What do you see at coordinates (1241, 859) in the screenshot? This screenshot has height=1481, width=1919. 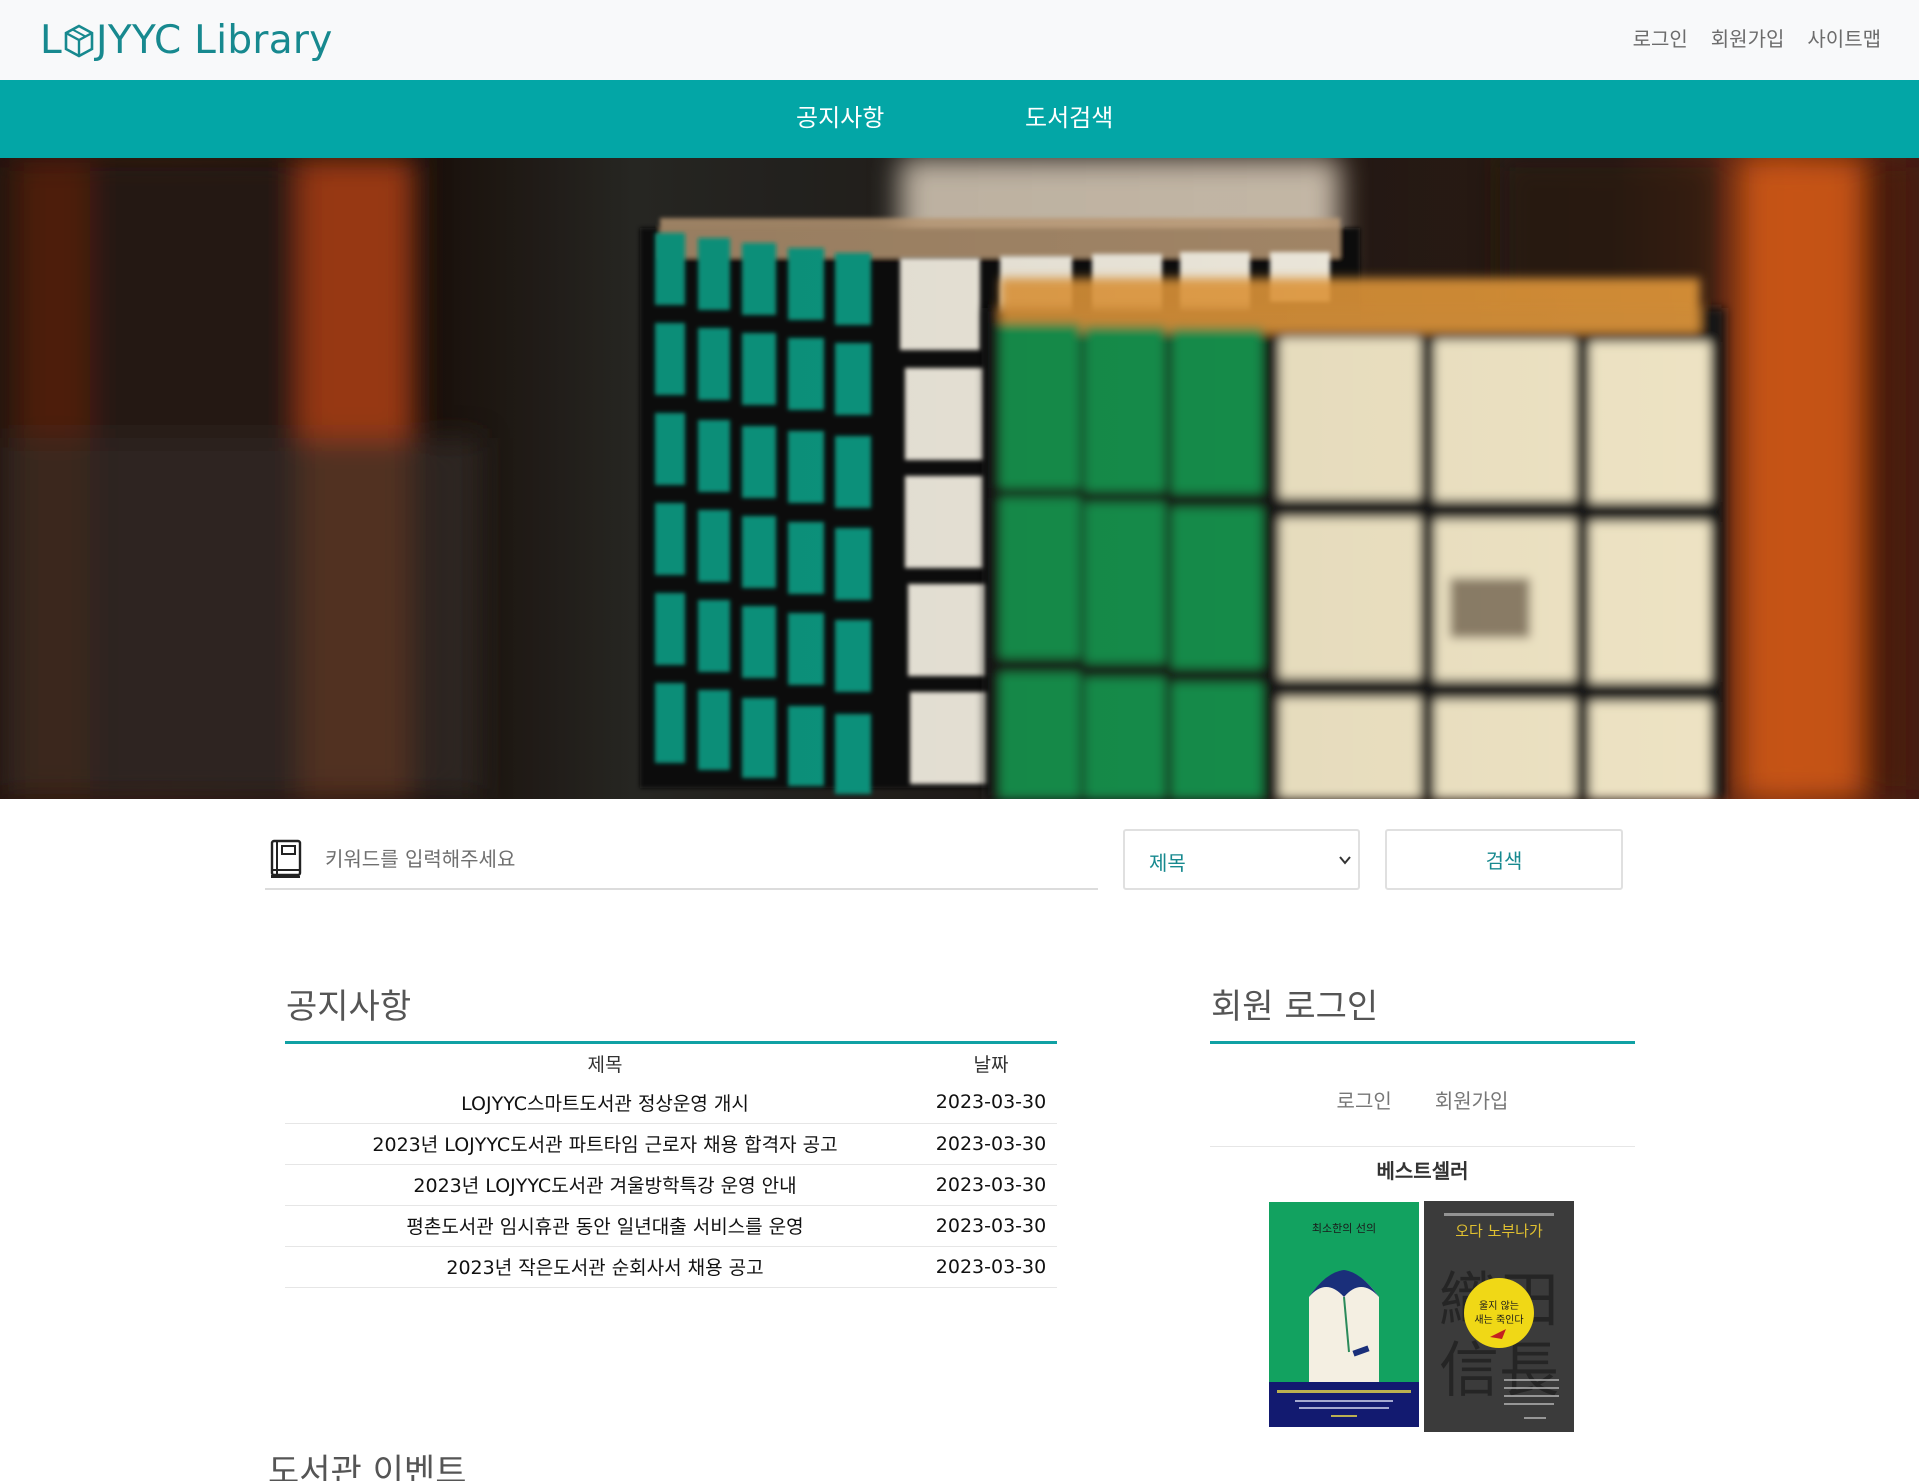 I see `search-field-select: 제목` at bounding box center [1241, 859].